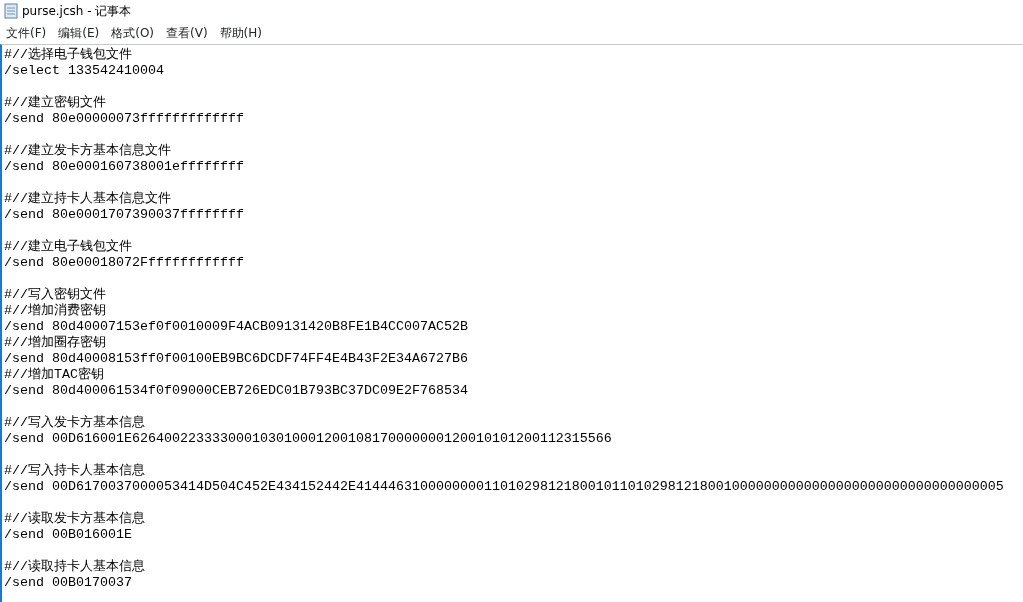 The height and width of the screenshot is (602, 1023). Describe the element at coordinates (87, 198) in the screenshot. I see `text-line: #//建立持卡人基本信息文件` at that location.